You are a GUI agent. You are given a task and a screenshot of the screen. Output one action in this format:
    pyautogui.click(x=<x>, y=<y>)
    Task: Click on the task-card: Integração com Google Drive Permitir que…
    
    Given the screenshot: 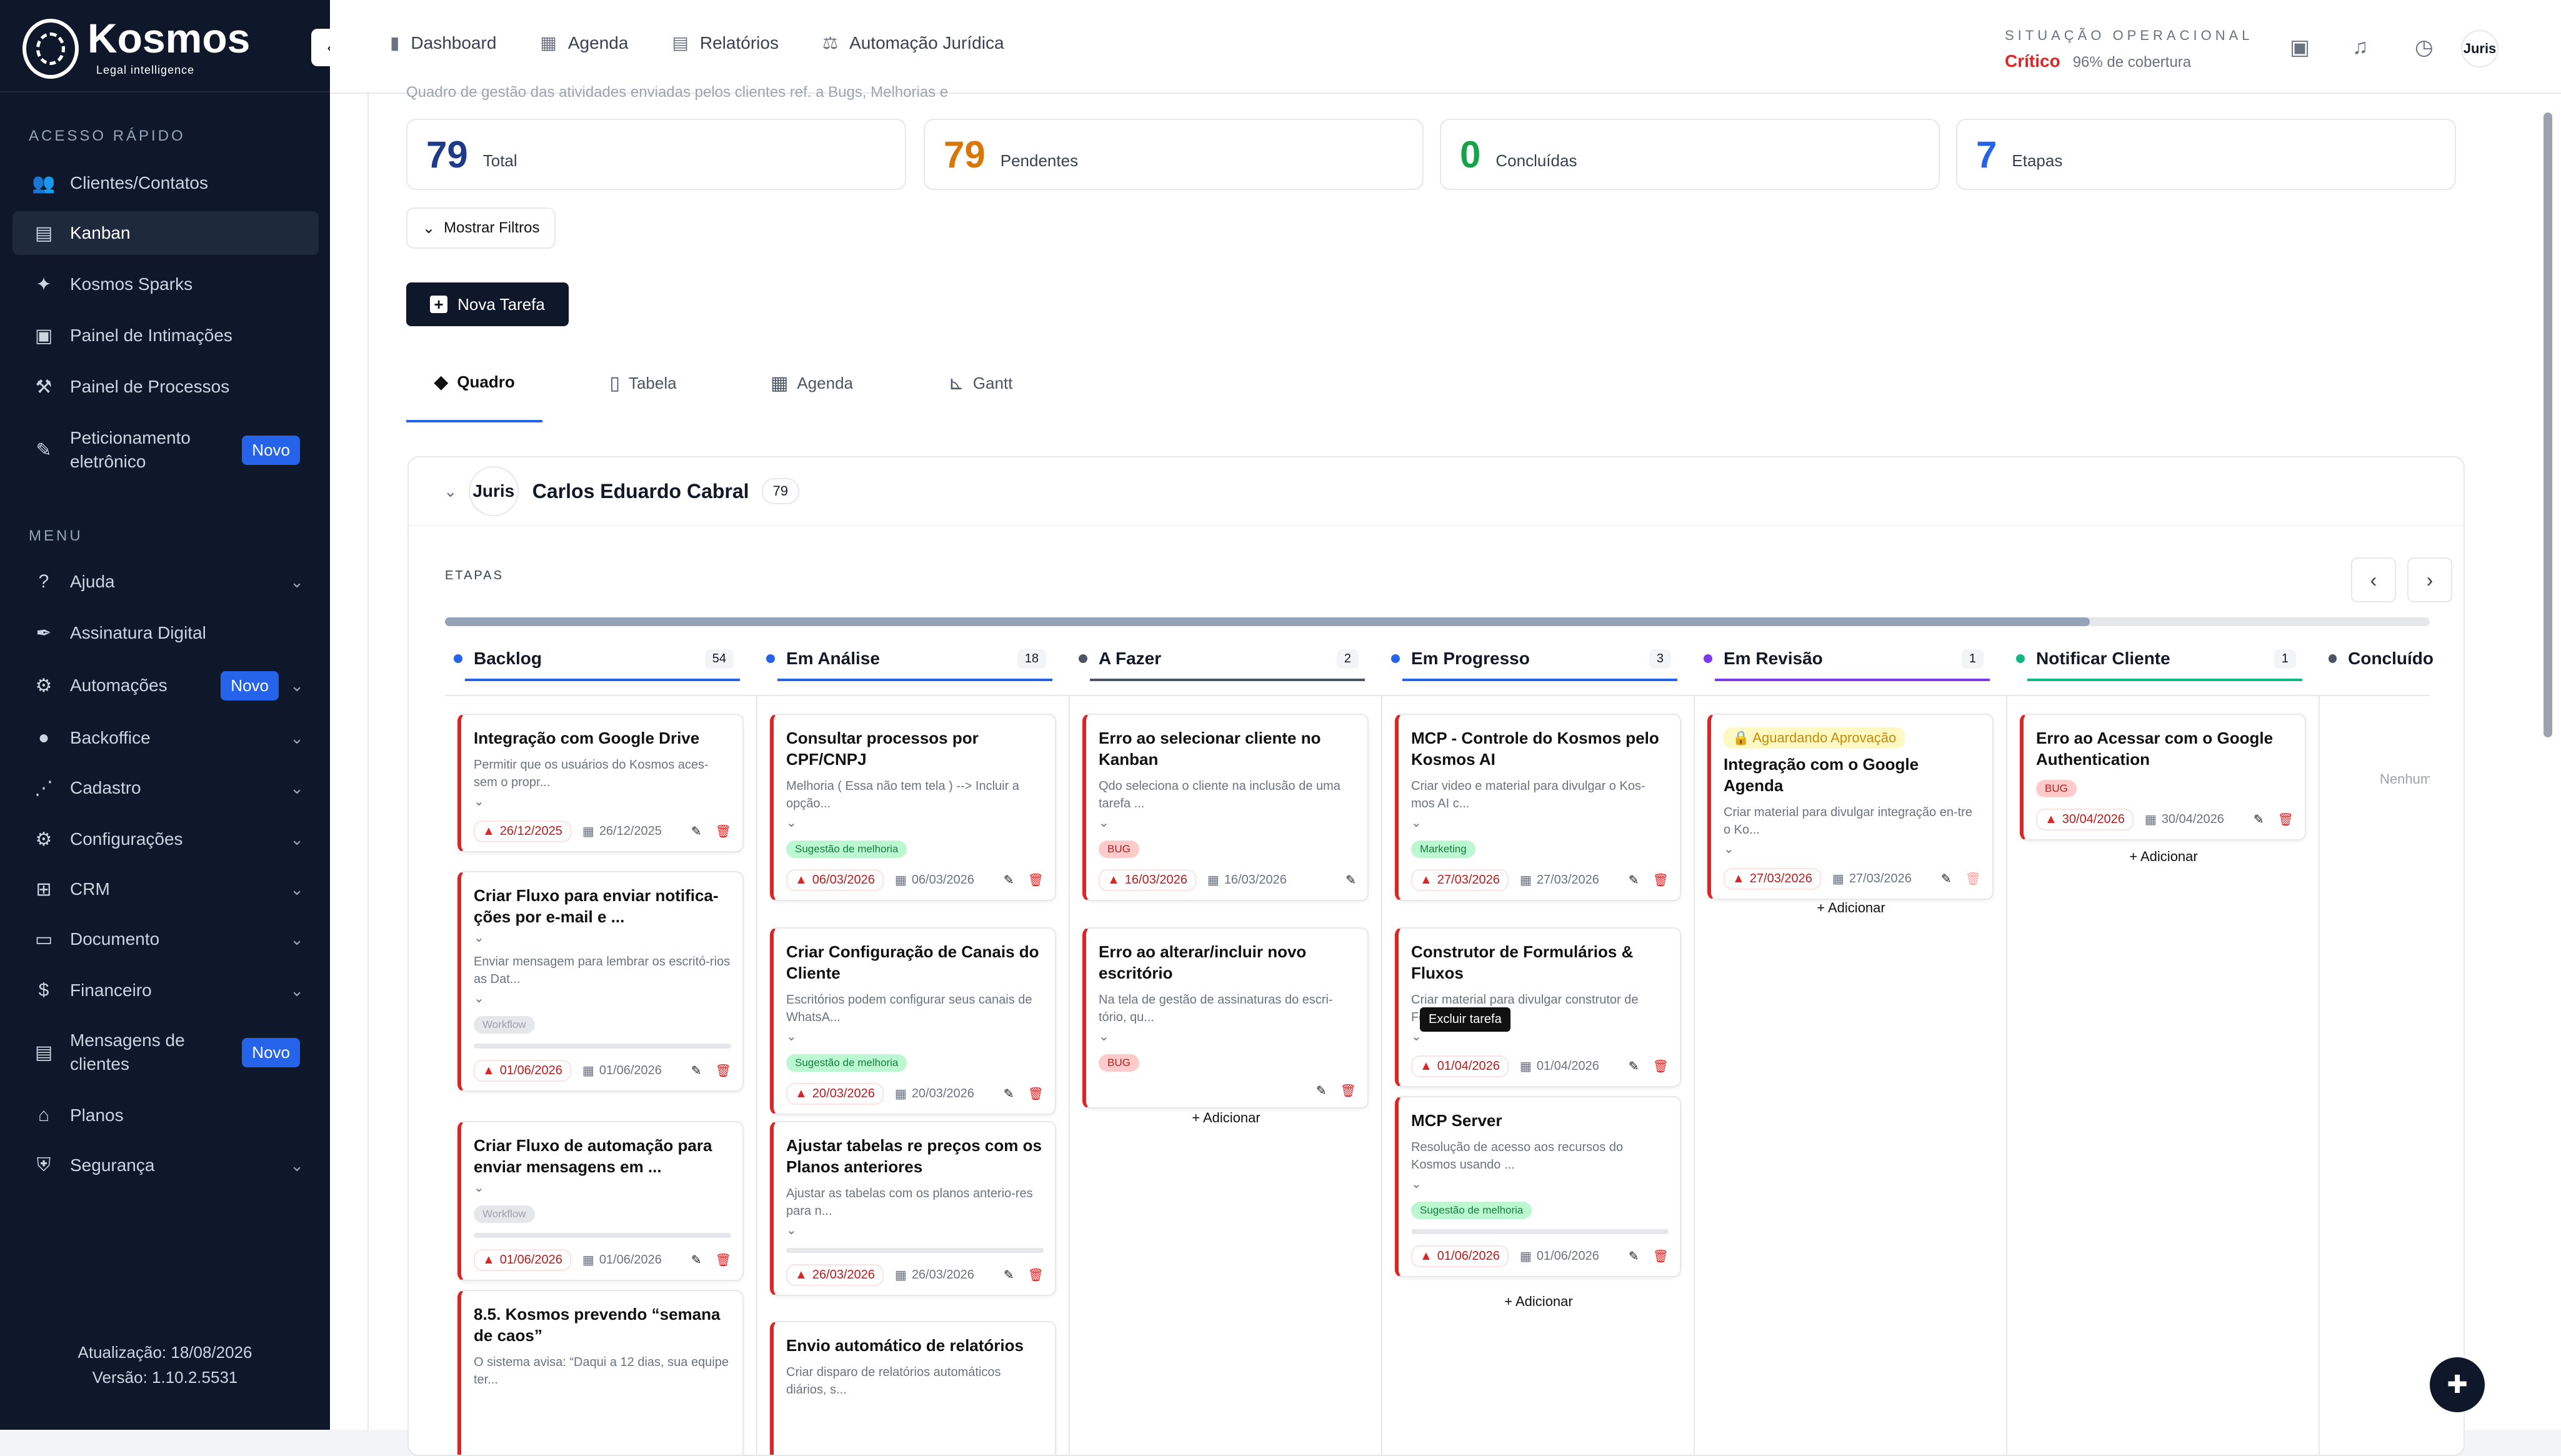 What is the action you would take?
    pyautogui.click(x=600, y=783)
    